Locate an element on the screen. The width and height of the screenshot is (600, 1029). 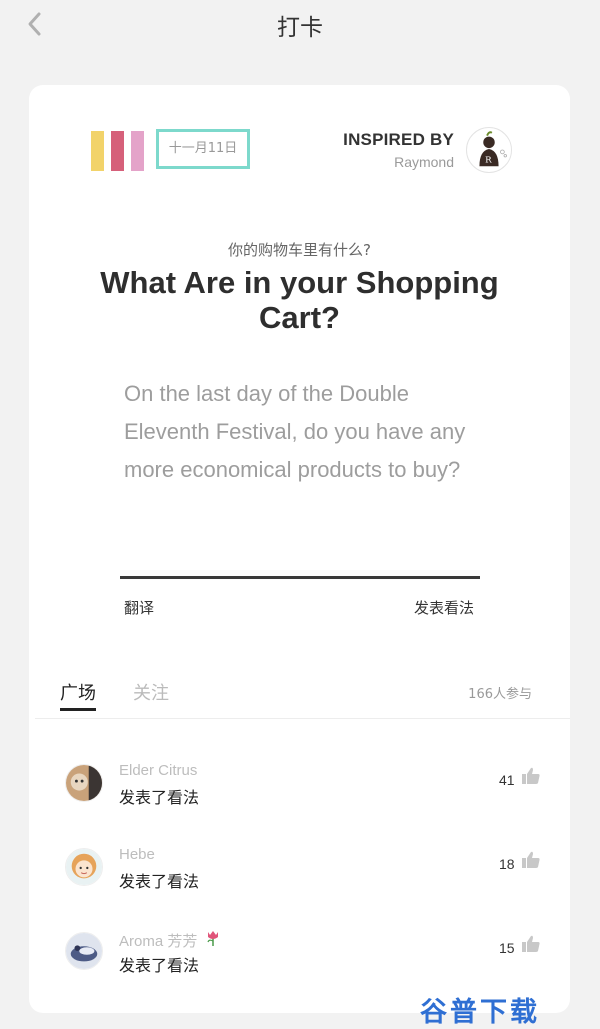
question-chinese: 你的购物车里有什么? is located at coordinates (299, 250).